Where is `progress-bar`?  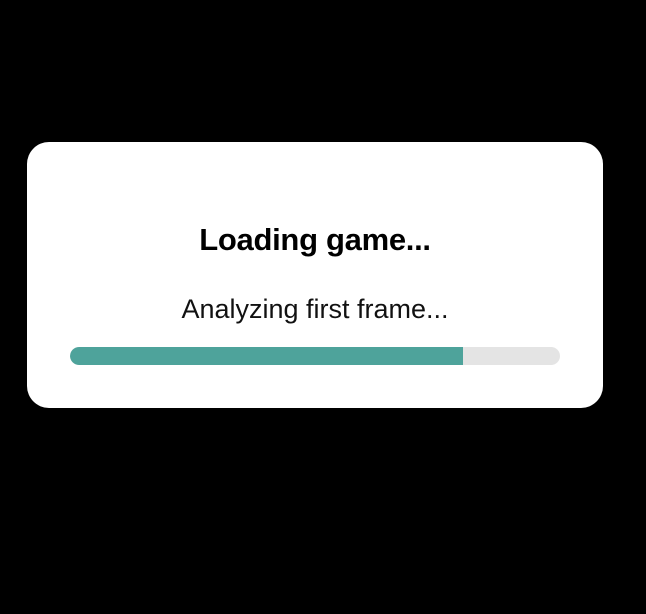 progress-bar is located at coordinates (315, 356).